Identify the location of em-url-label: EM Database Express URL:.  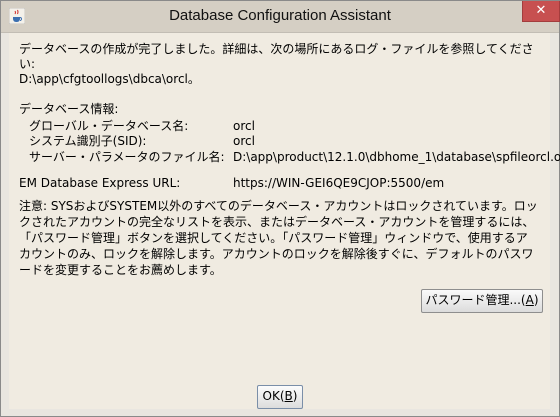
(100, 183).